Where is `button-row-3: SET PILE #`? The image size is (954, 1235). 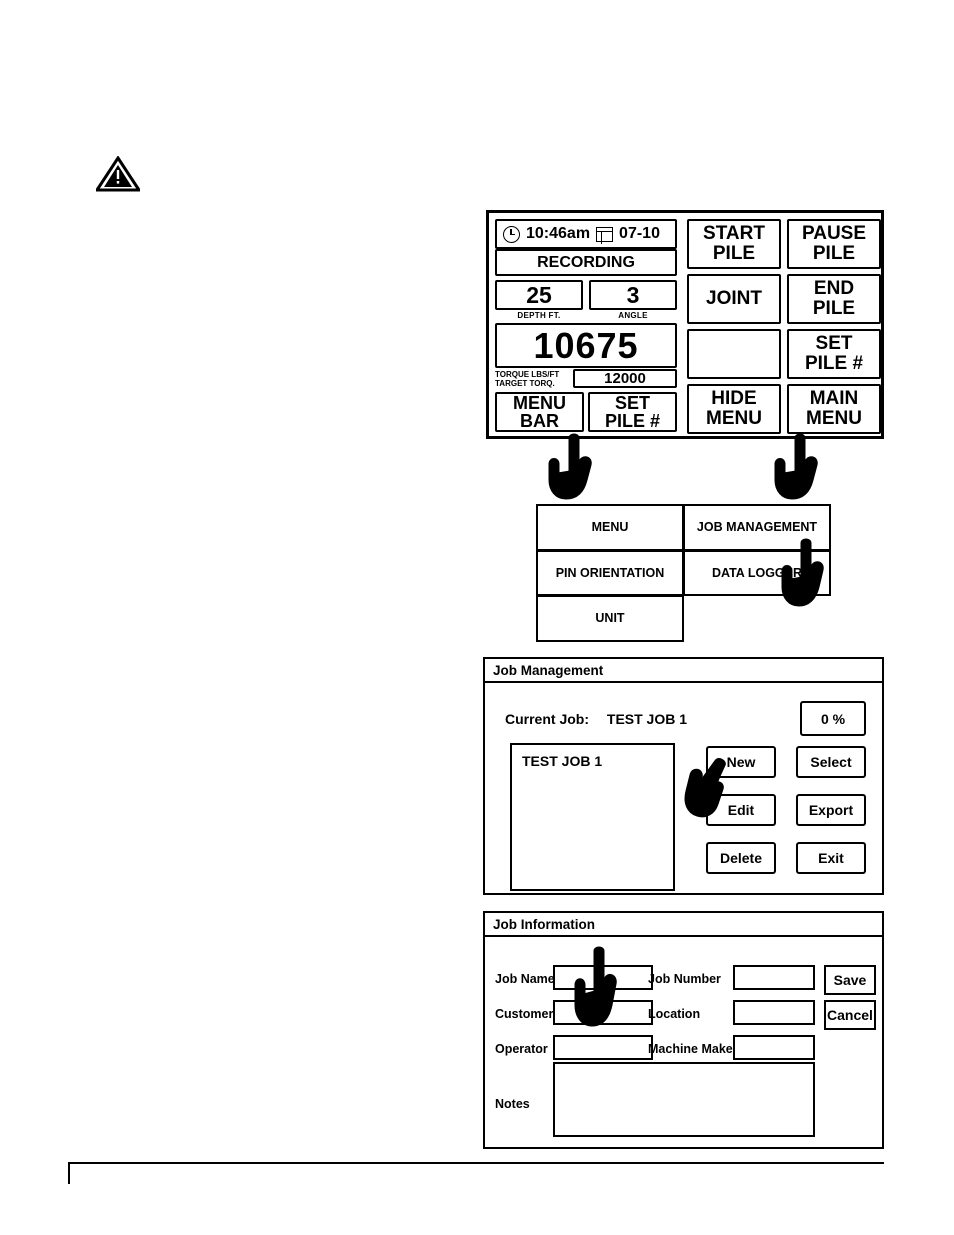 button-row-3: SET PILE # is located at coordinates (784, 354).